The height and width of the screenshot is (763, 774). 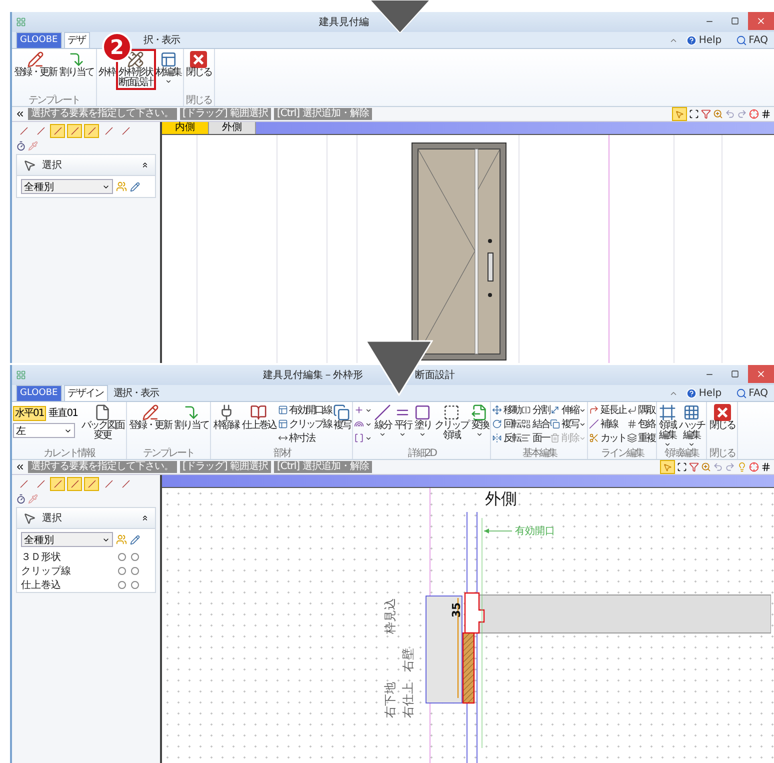 I want to click on ribbon-button: 平行, so click(x=402, y=421).